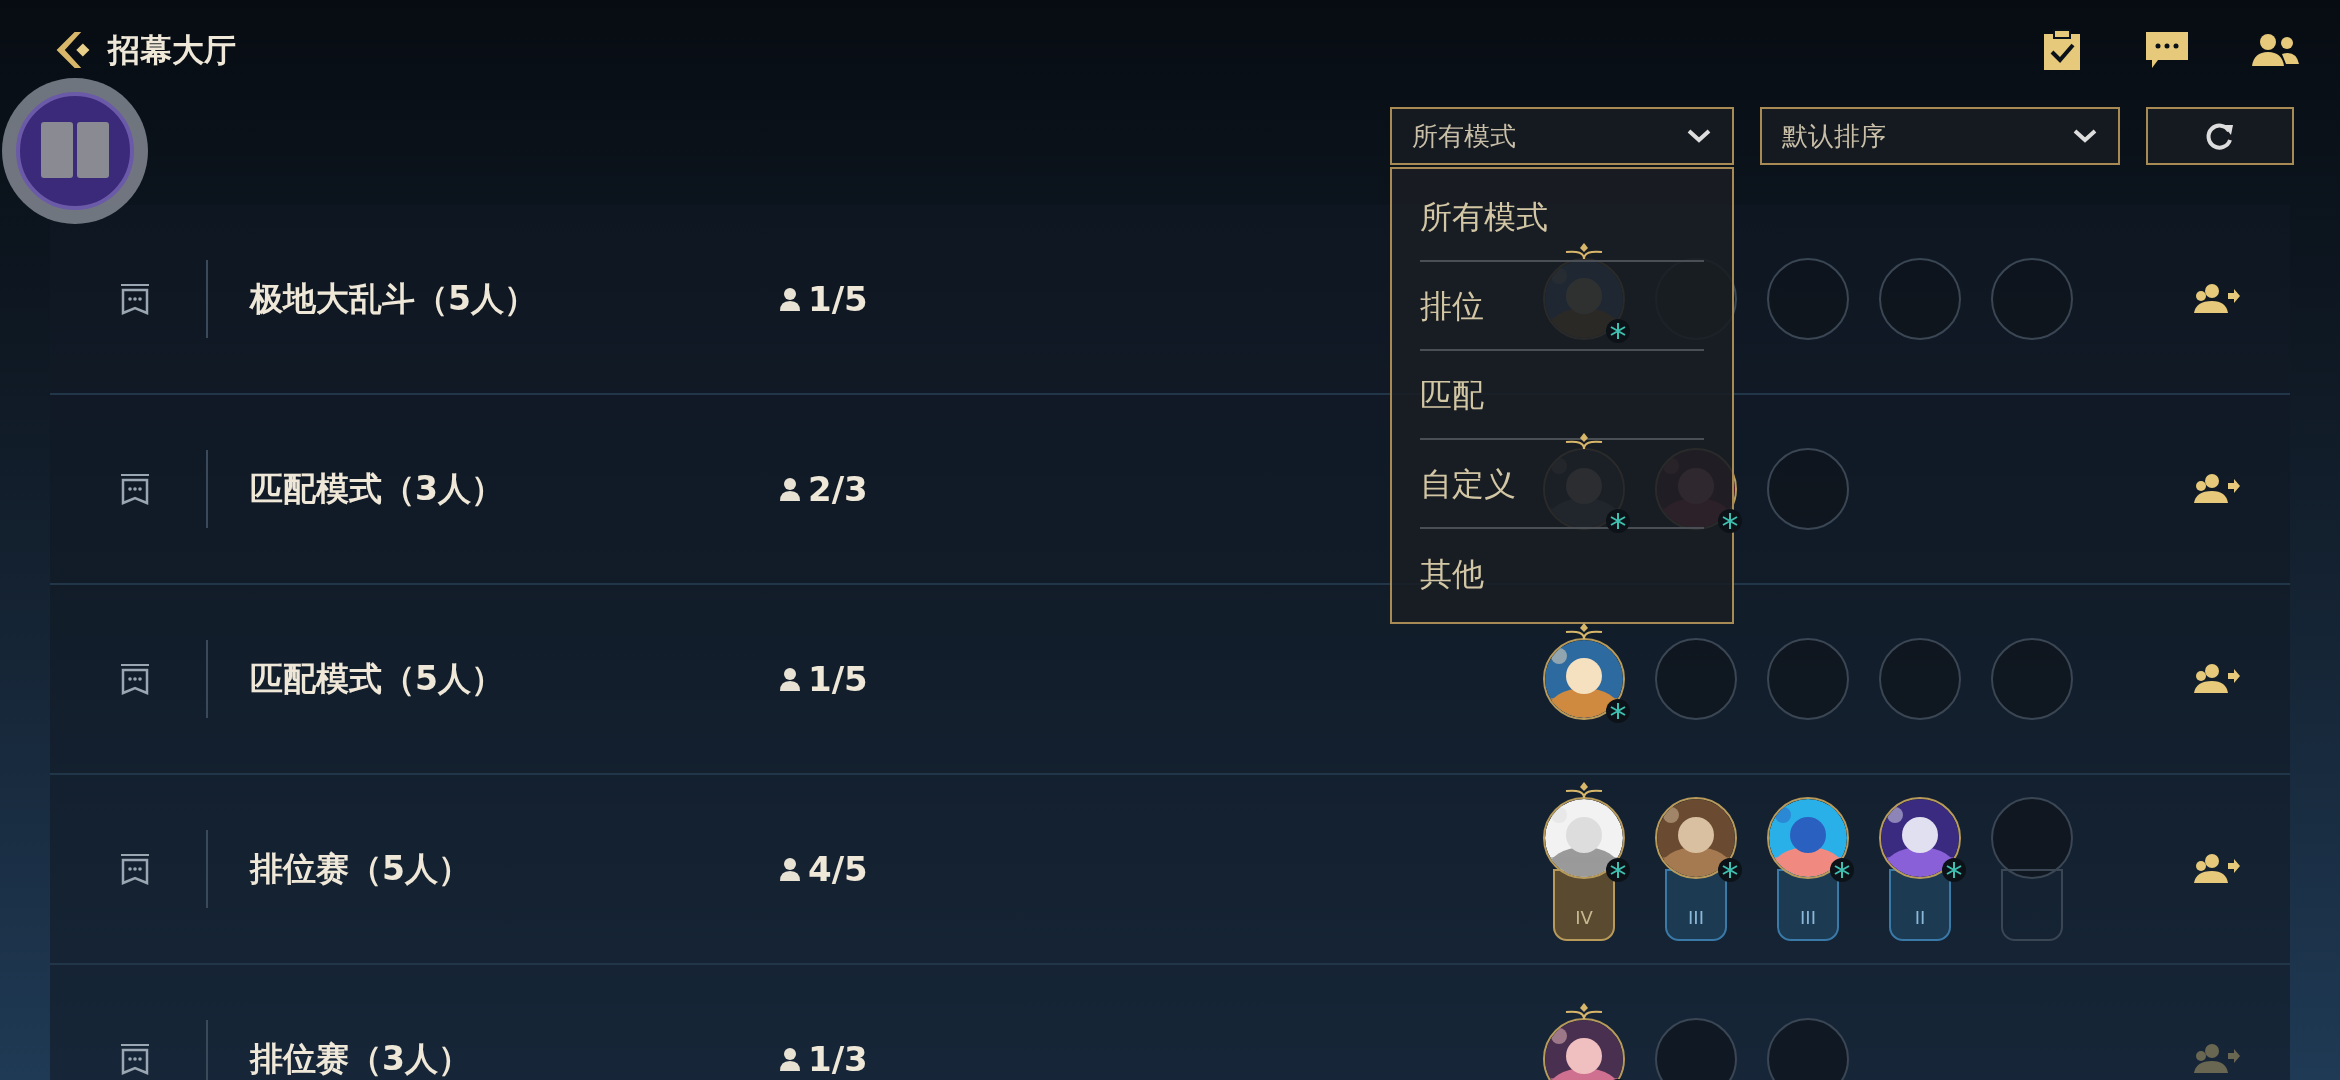  I want to click on menu-item: 所有模式, so click(1562, 217).